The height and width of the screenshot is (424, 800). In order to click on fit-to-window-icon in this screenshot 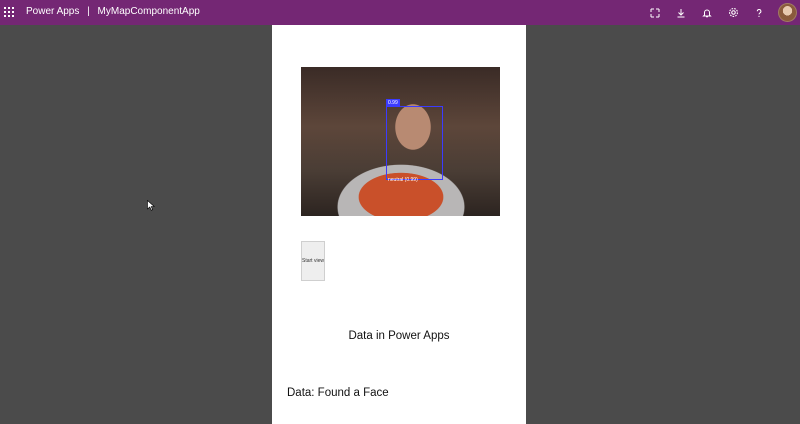, I will do `click(655, 12)`.